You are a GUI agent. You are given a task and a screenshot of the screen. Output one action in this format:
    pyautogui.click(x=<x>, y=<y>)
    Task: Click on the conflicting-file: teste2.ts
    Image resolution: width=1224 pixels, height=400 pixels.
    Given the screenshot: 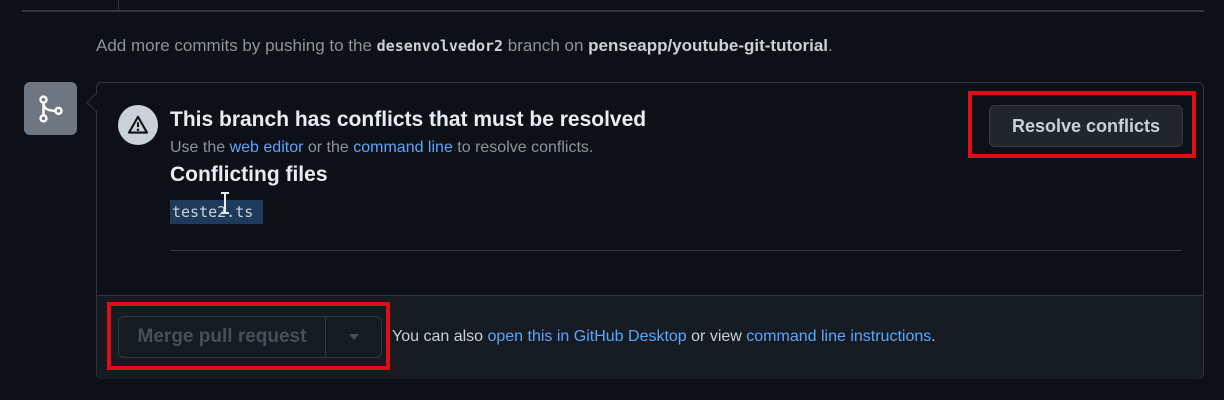 What is the action you would take?
    pyautogui.click(x=217, y=212)
    